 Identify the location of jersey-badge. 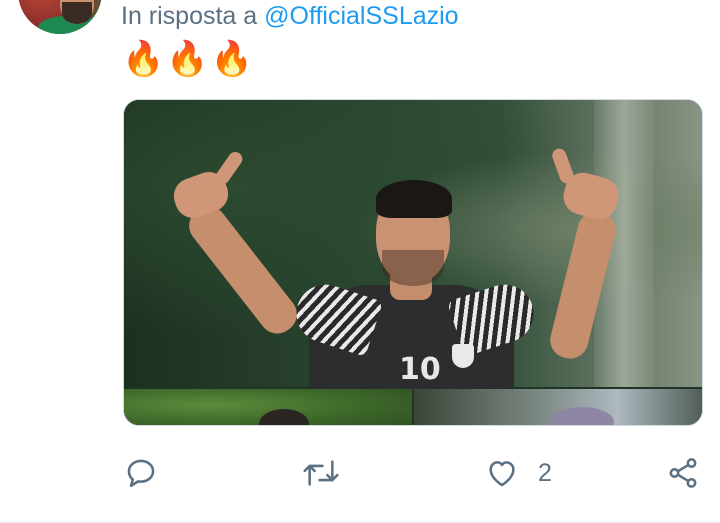
(463, 356).